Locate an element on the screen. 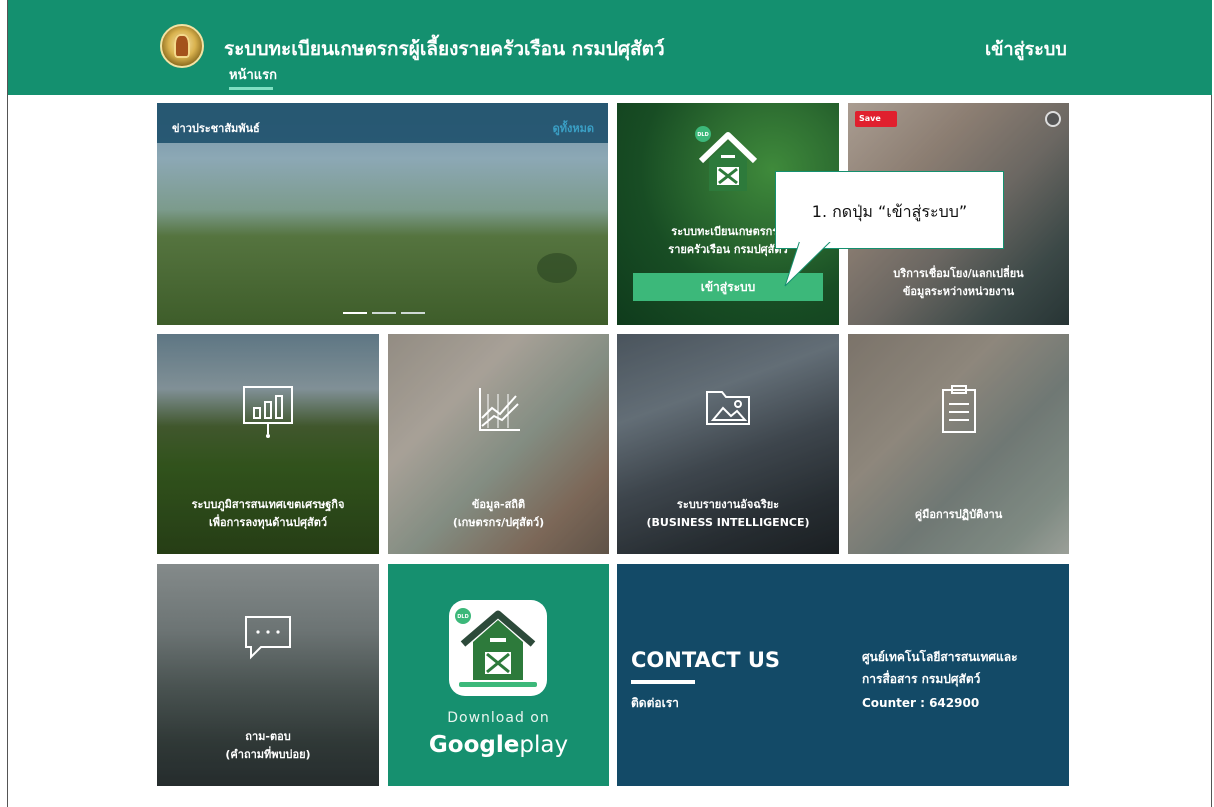 The image size is (1214, 807). app-icon: DLD is located at coordinates (498, 648).